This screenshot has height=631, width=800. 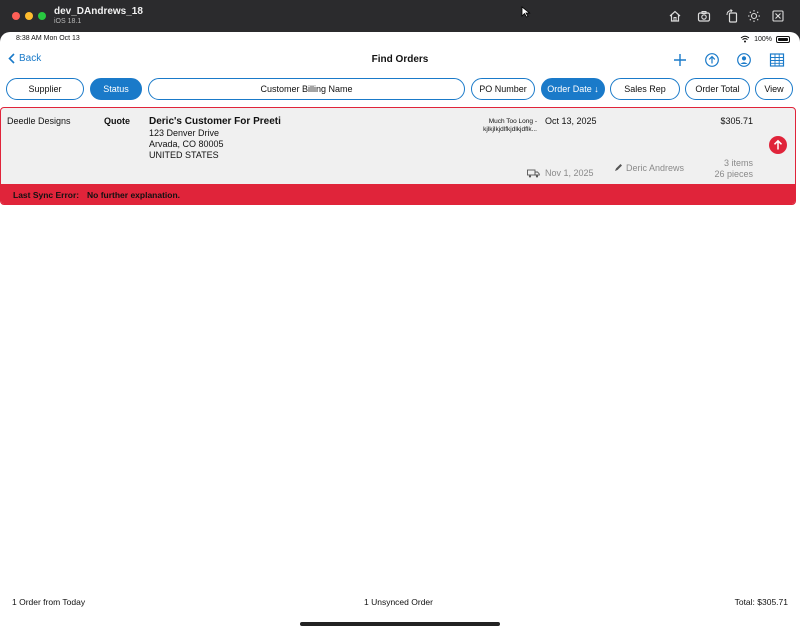 What do you see at coordinates (618, 167) in the screenshot?
I see `pencil-icon` at bounding box center [618, 167].